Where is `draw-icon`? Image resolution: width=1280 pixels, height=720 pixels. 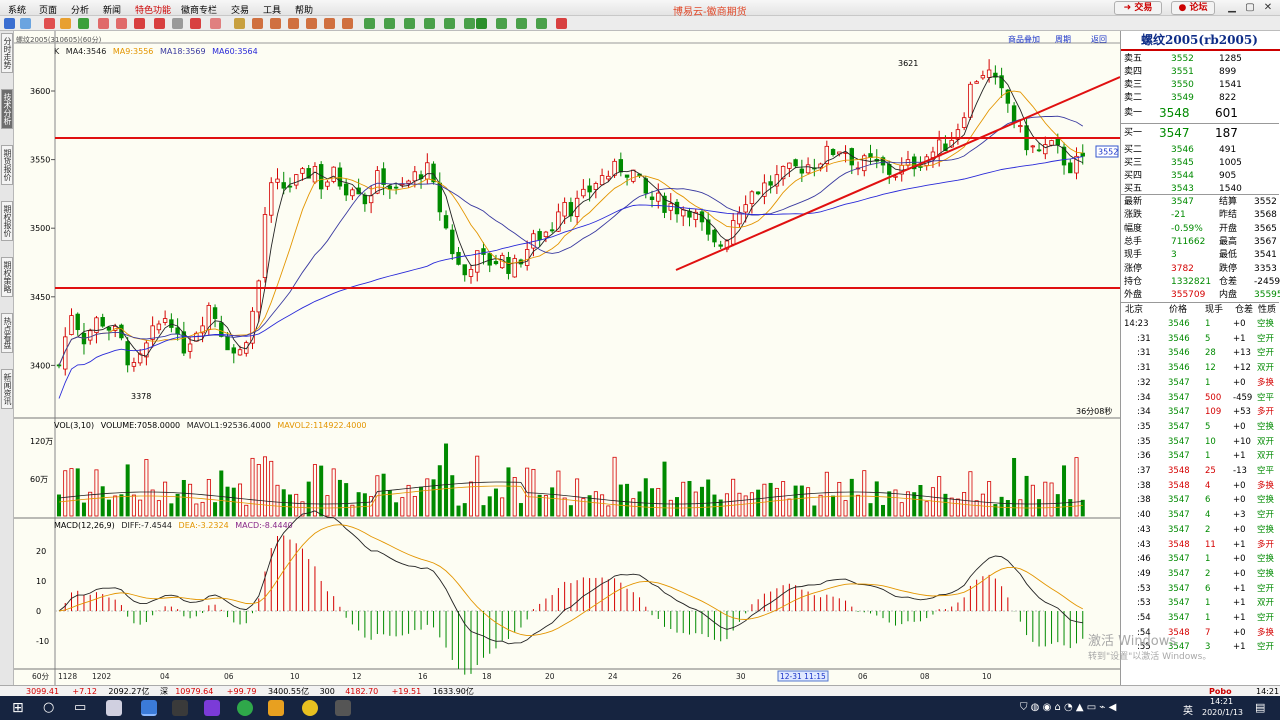 draw-icon is located at coordinates (139, 23).